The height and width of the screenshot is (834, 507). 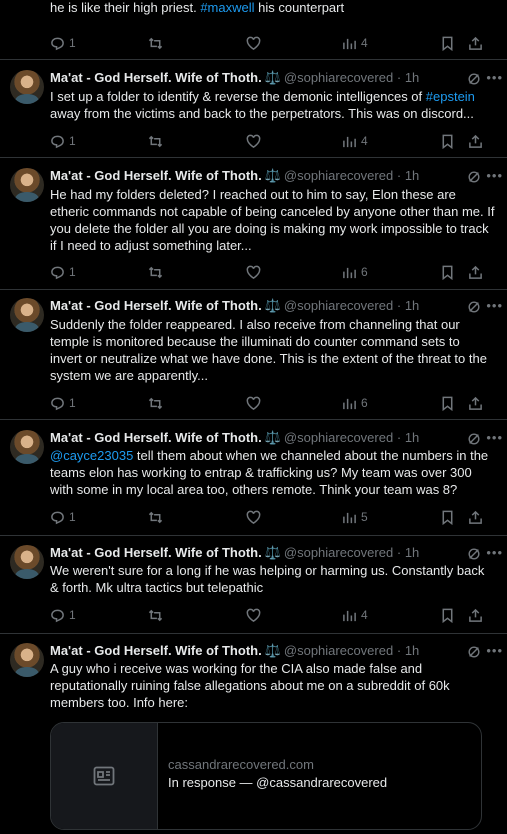 What do you see at coordinates (227, 7) in the screenshot?
I see `hashtag-link: #maxwell` at bounding box center [227, 7].